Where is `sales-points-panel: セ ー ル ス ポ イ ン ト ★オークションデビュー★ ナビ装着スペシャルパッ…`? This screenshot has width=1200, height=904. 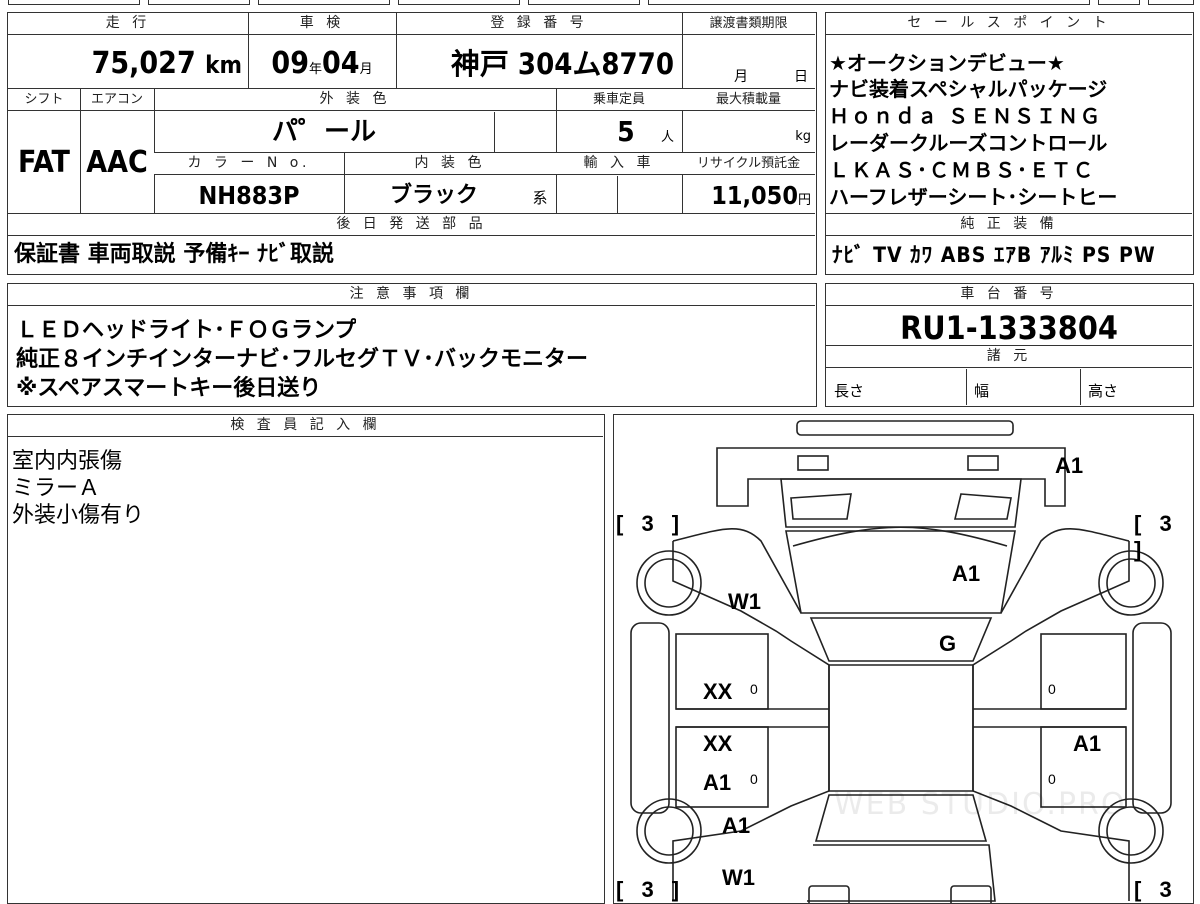
sales-points-panel: セ ー ル ス ポ イ ン ト ★オークションデビュー★ ナビ装着スペシャルパッ… is located at coordinates (1009, 143).